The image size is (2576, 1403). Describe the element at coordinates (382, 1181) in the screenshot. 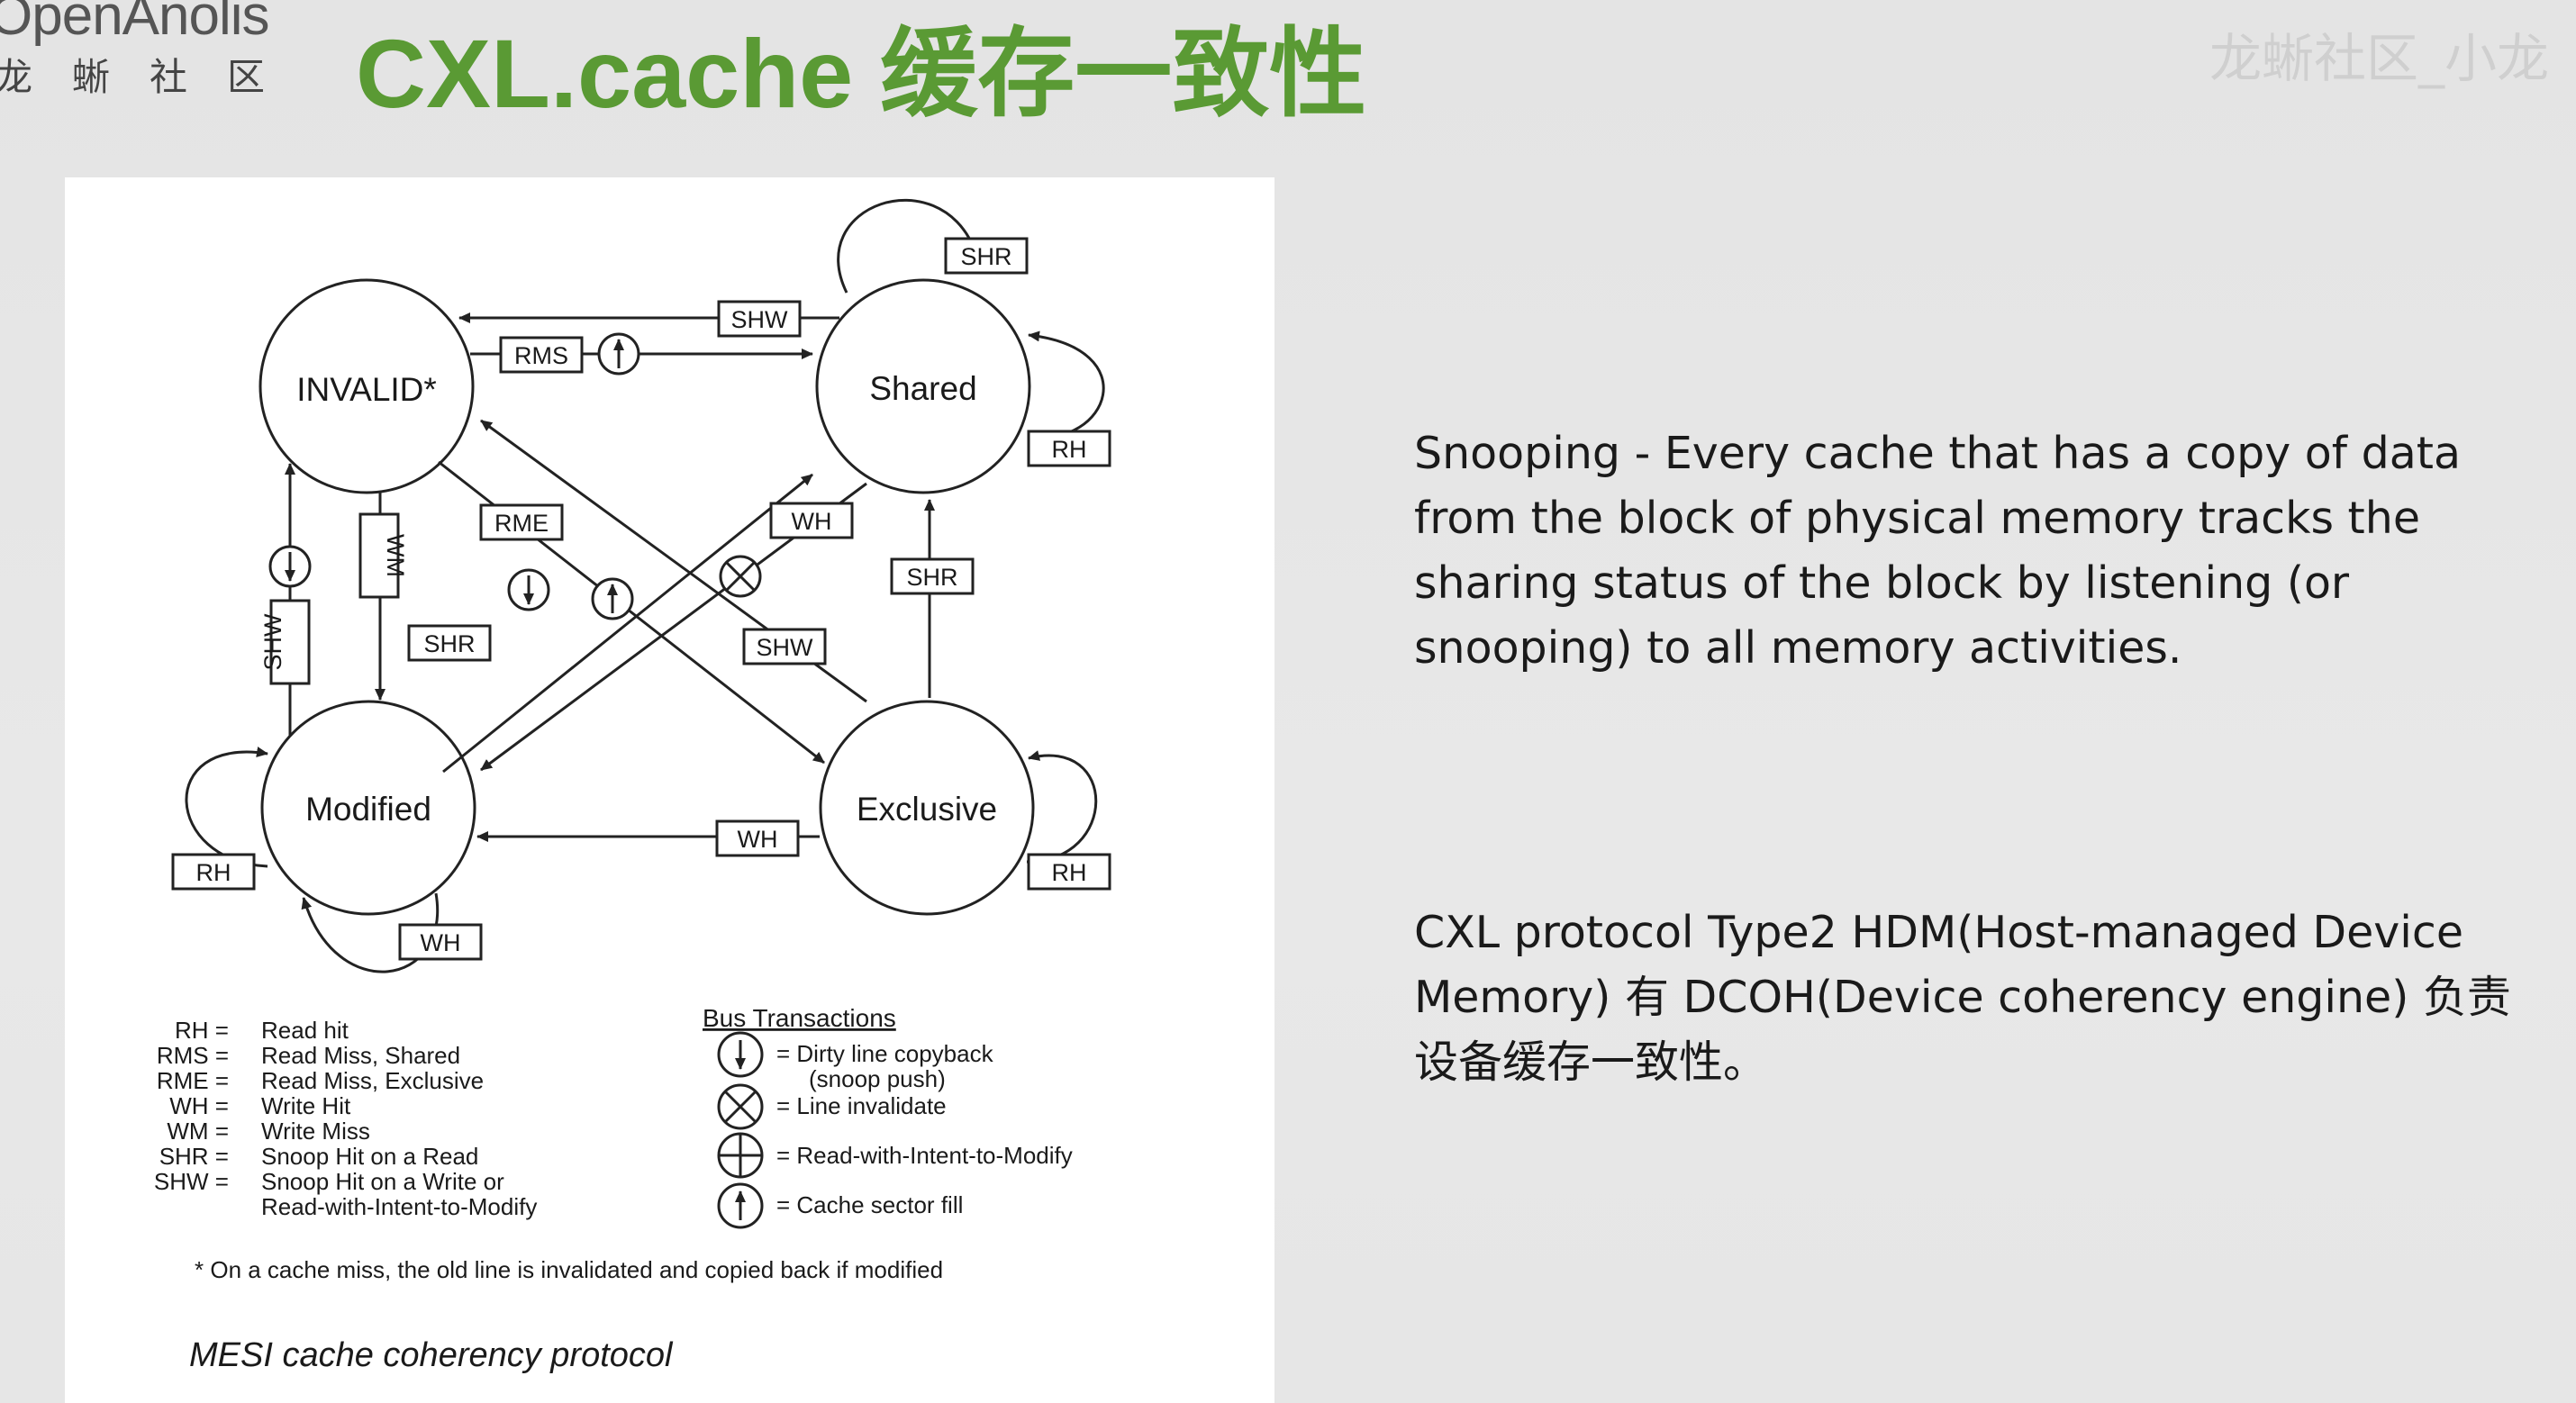

I see `legend-text: Snoop Hit on a Write or` at that location.